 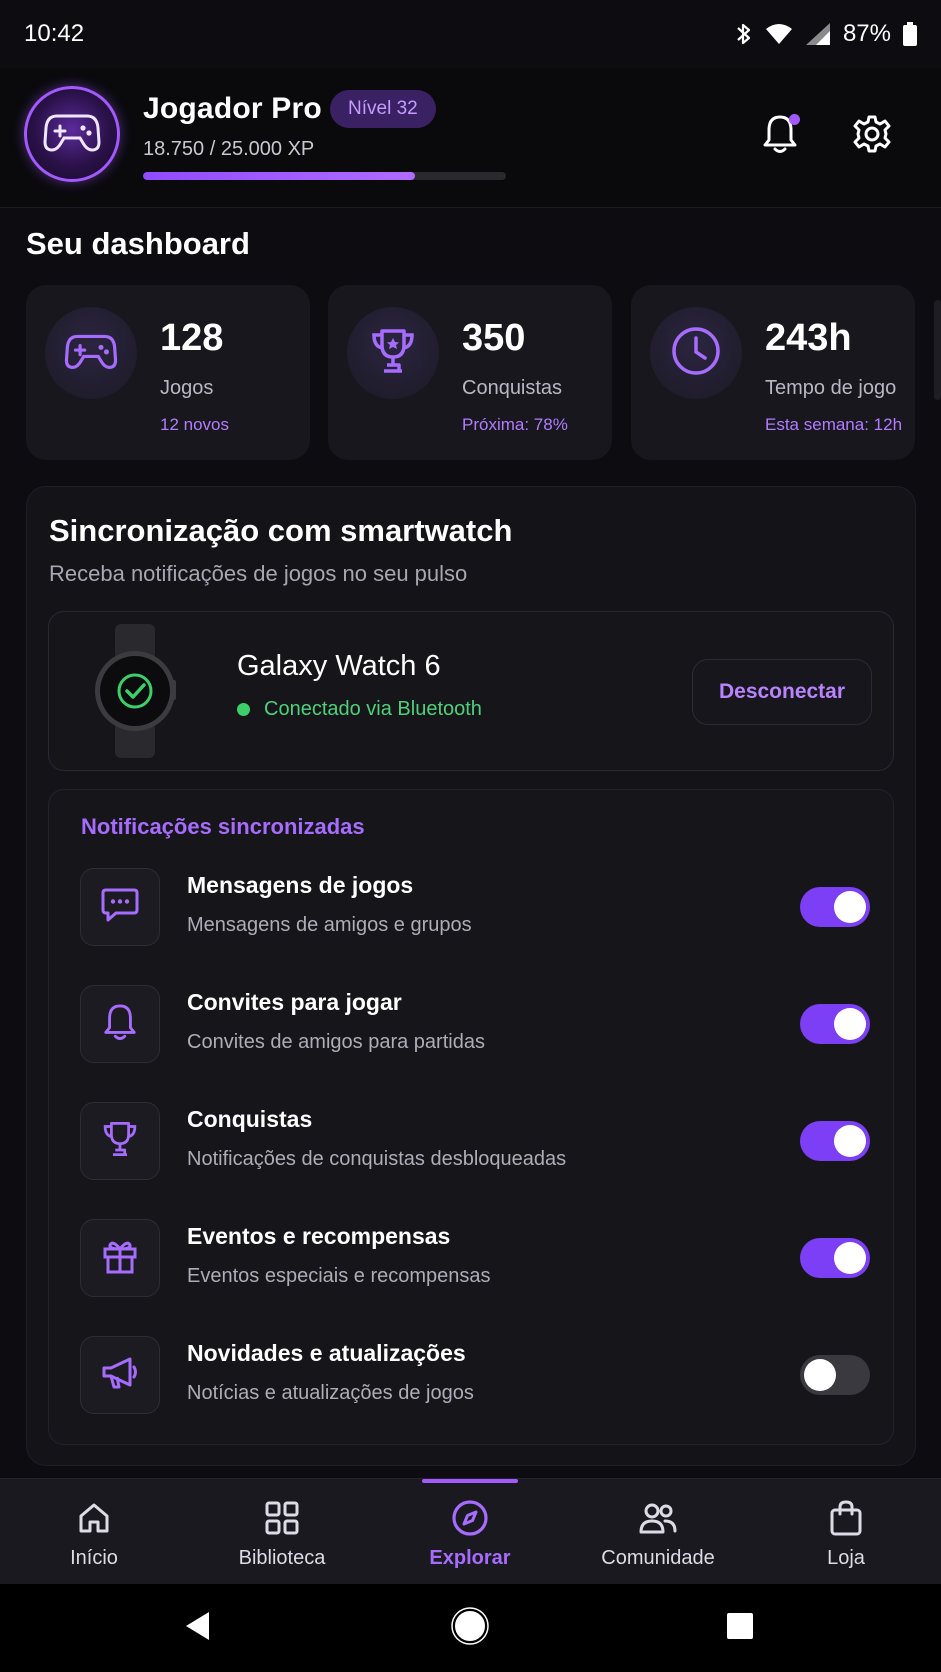 I want to click on level-badge: Nível 32, so click(x=383, y=109).